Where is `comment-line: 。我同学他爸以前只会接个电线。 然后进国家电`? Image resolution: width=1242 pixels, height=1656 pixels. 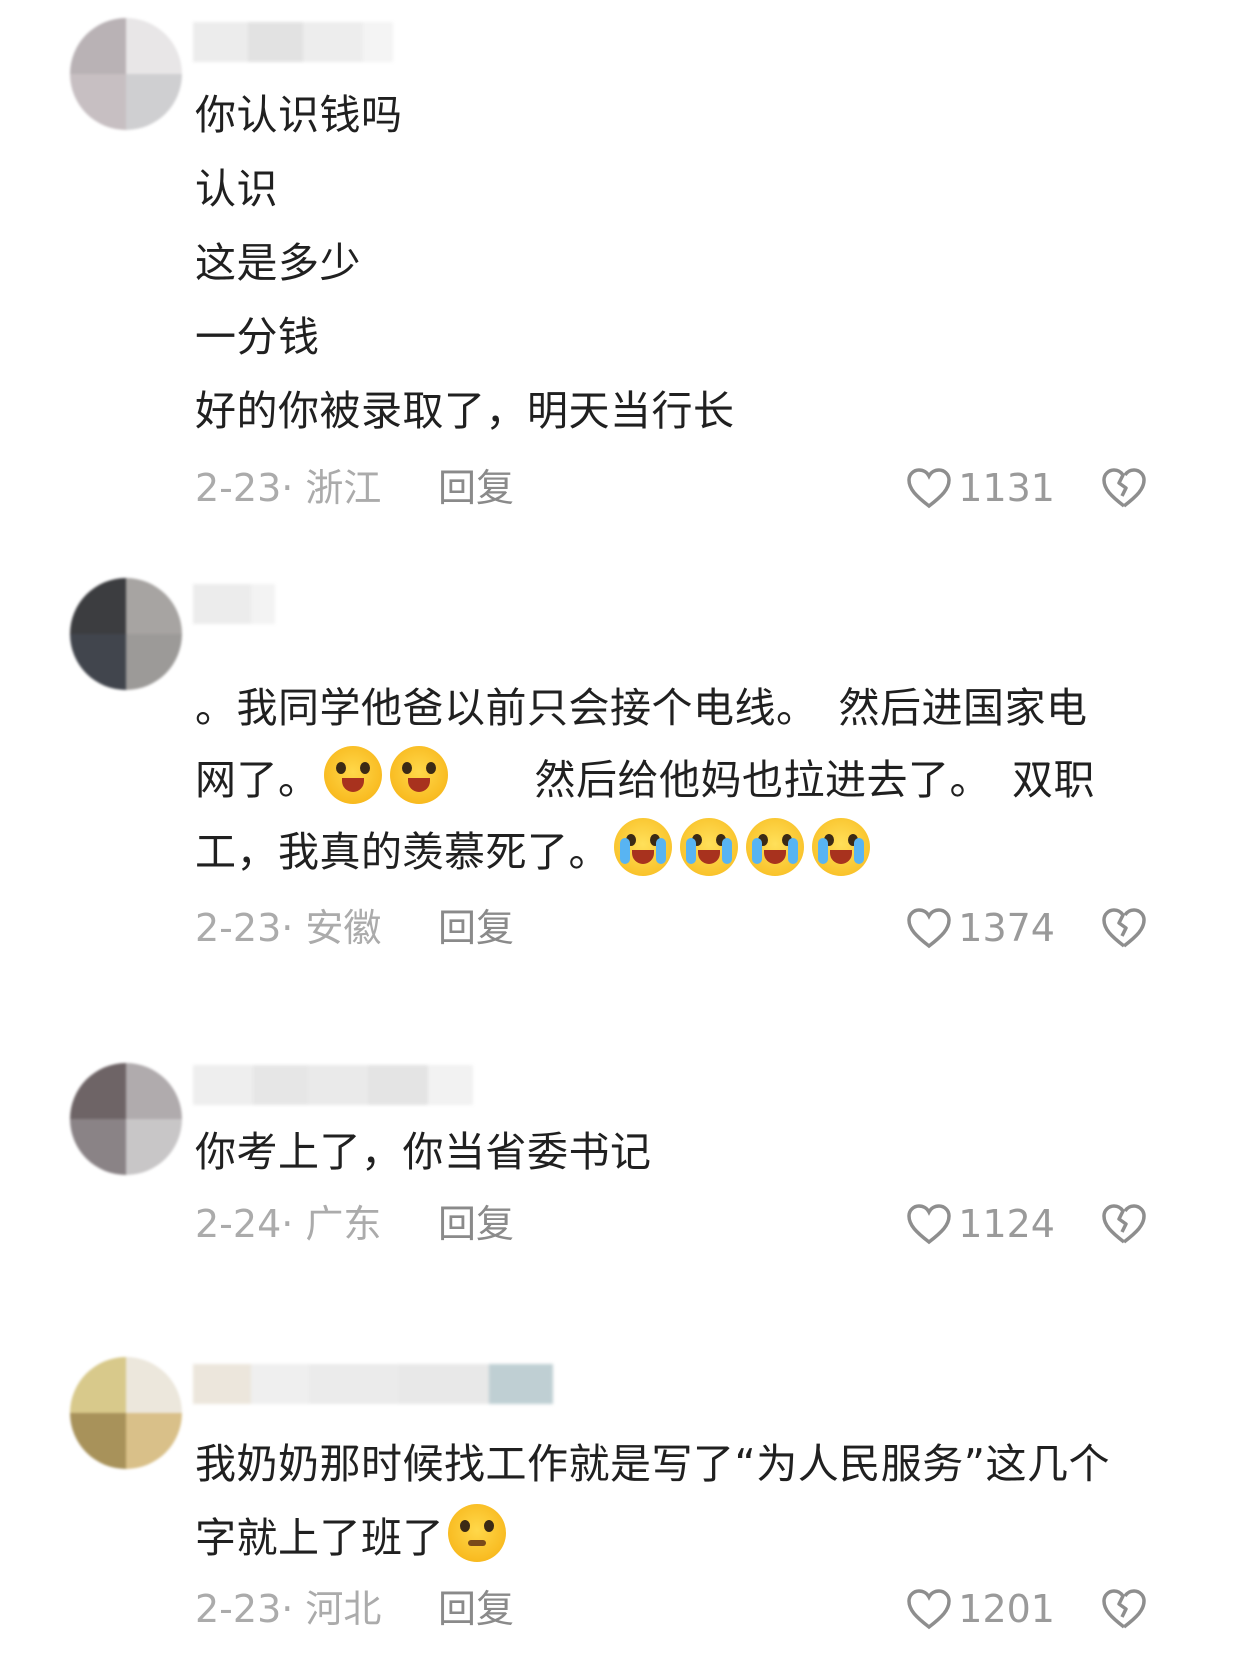
comment-line: 。我同学他爸以前只会接个电线。 然后进国家电 is located at coordinates (641, 708).